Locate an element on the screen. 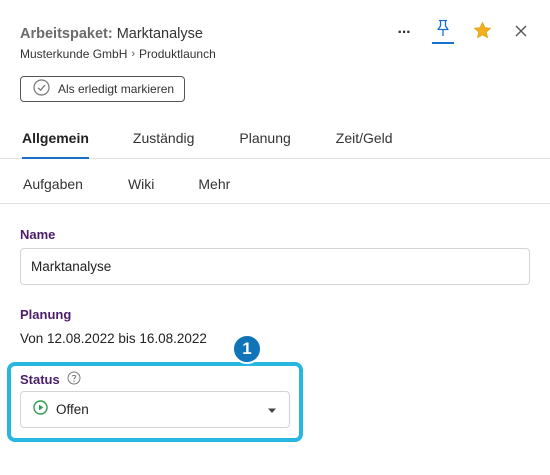 Image resolution: width=550 pixels, height=475 pixels. title-text: Marktanalyse is located at coordinates (159, 34).